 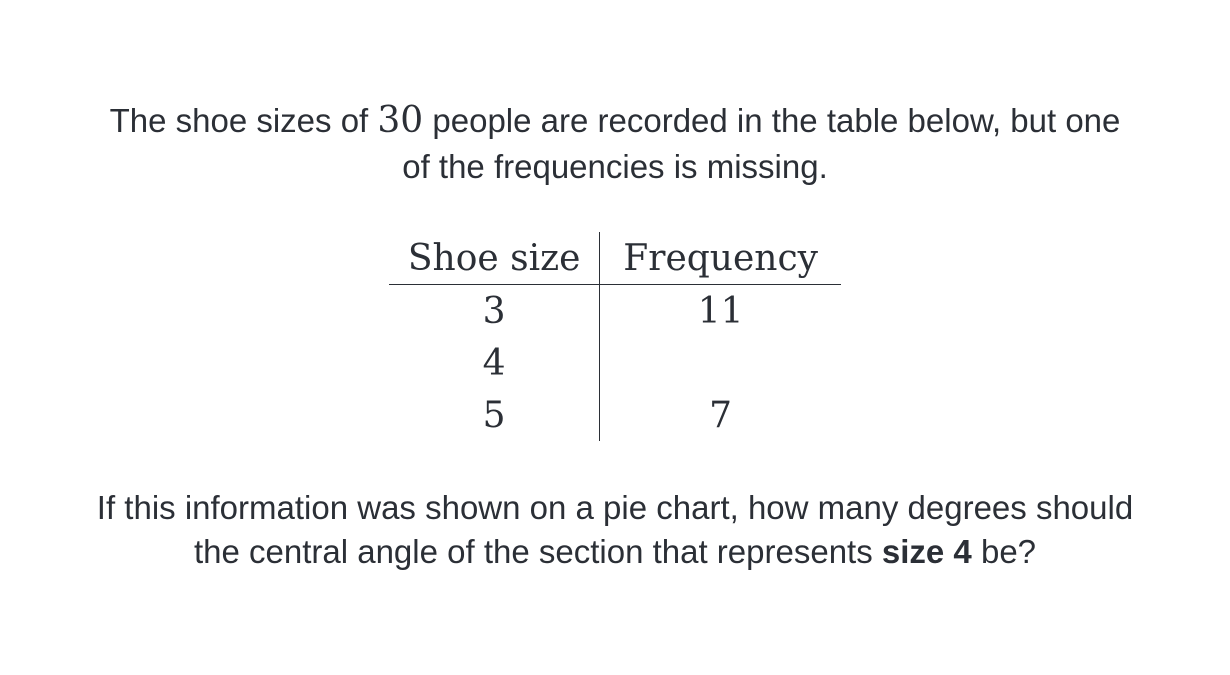 I want to click on table-row: 3 11, so click(x=615, y=310).